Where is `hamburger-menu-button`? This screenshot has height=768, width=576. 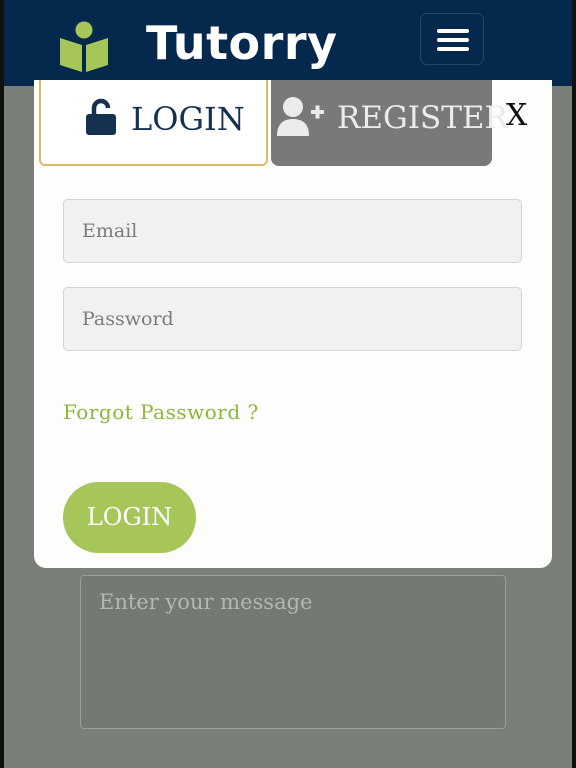
hamburger-menu-button is located at coordinates (452, 39).